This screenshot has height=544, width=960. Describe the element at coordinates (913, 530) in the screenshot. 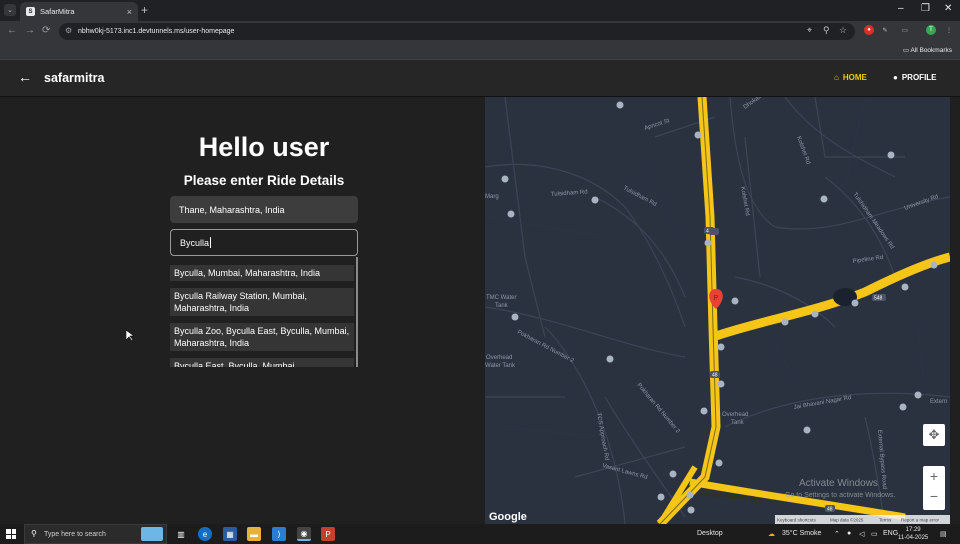

I see `clock-time: 17:29` at that location.